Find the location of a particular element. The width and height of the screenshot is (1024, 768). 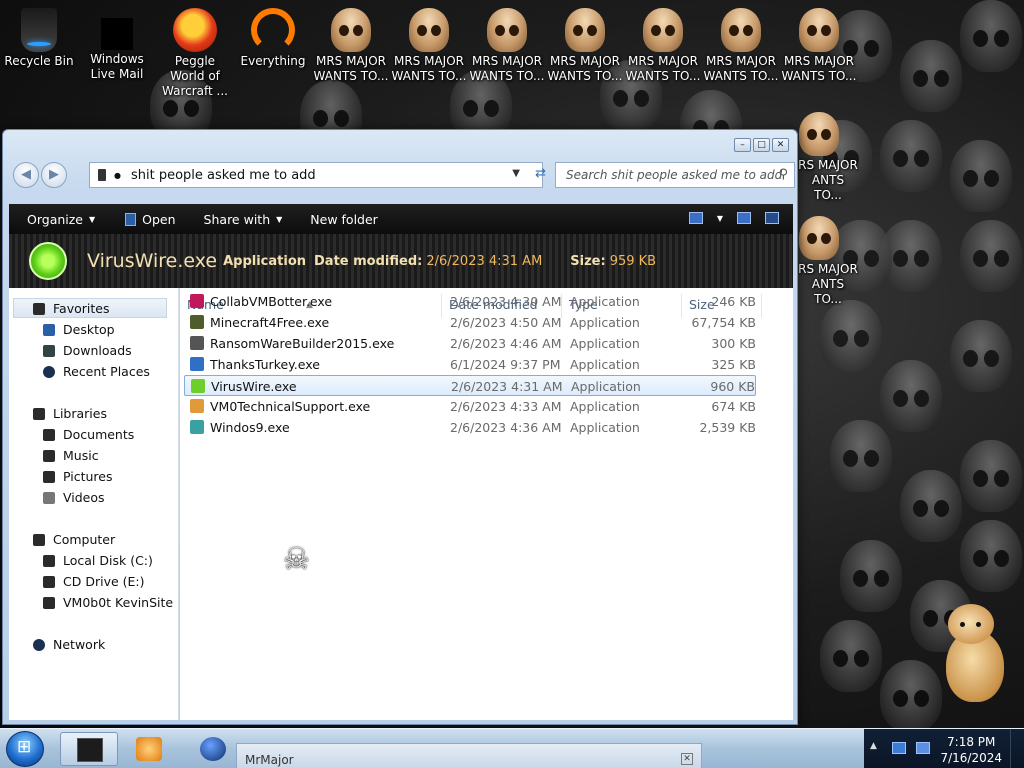

nav-documents: Documents is located at coordinates (88, 434).